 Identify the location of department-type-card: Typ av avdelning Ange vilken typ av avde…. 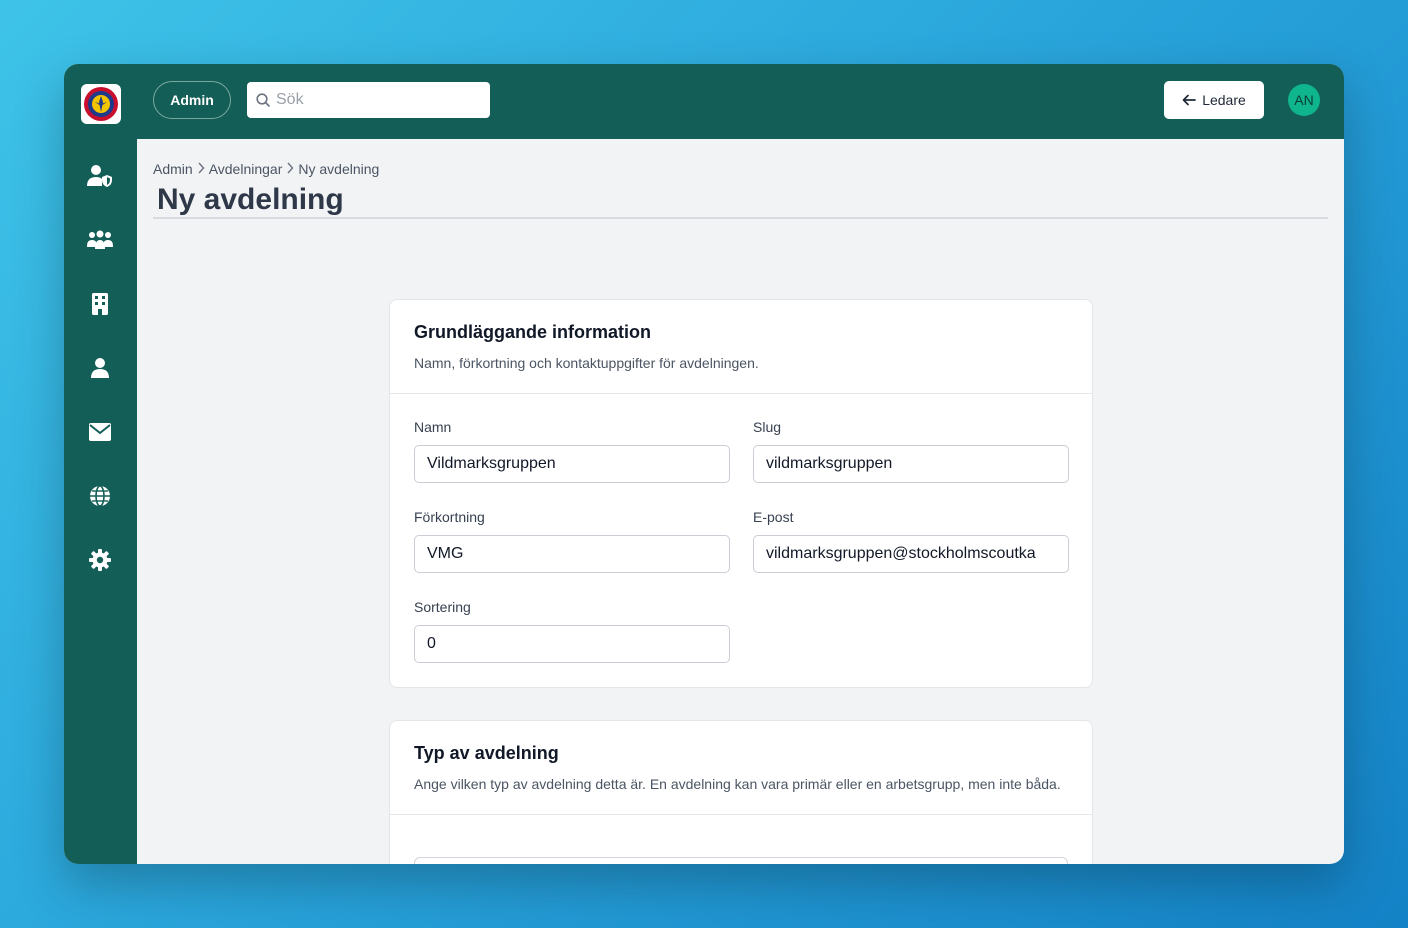
(741, 792).